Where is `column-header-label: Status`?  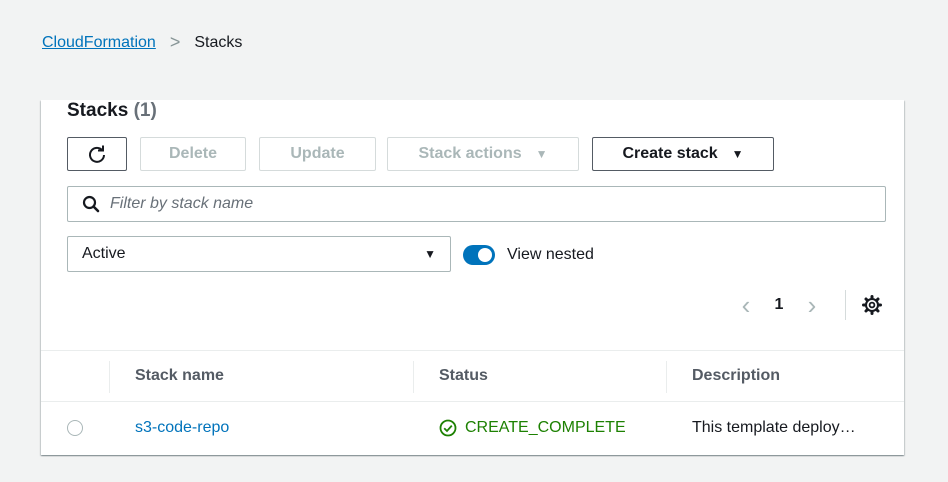
column-header-label: Status is located at coordinates (463, 375).